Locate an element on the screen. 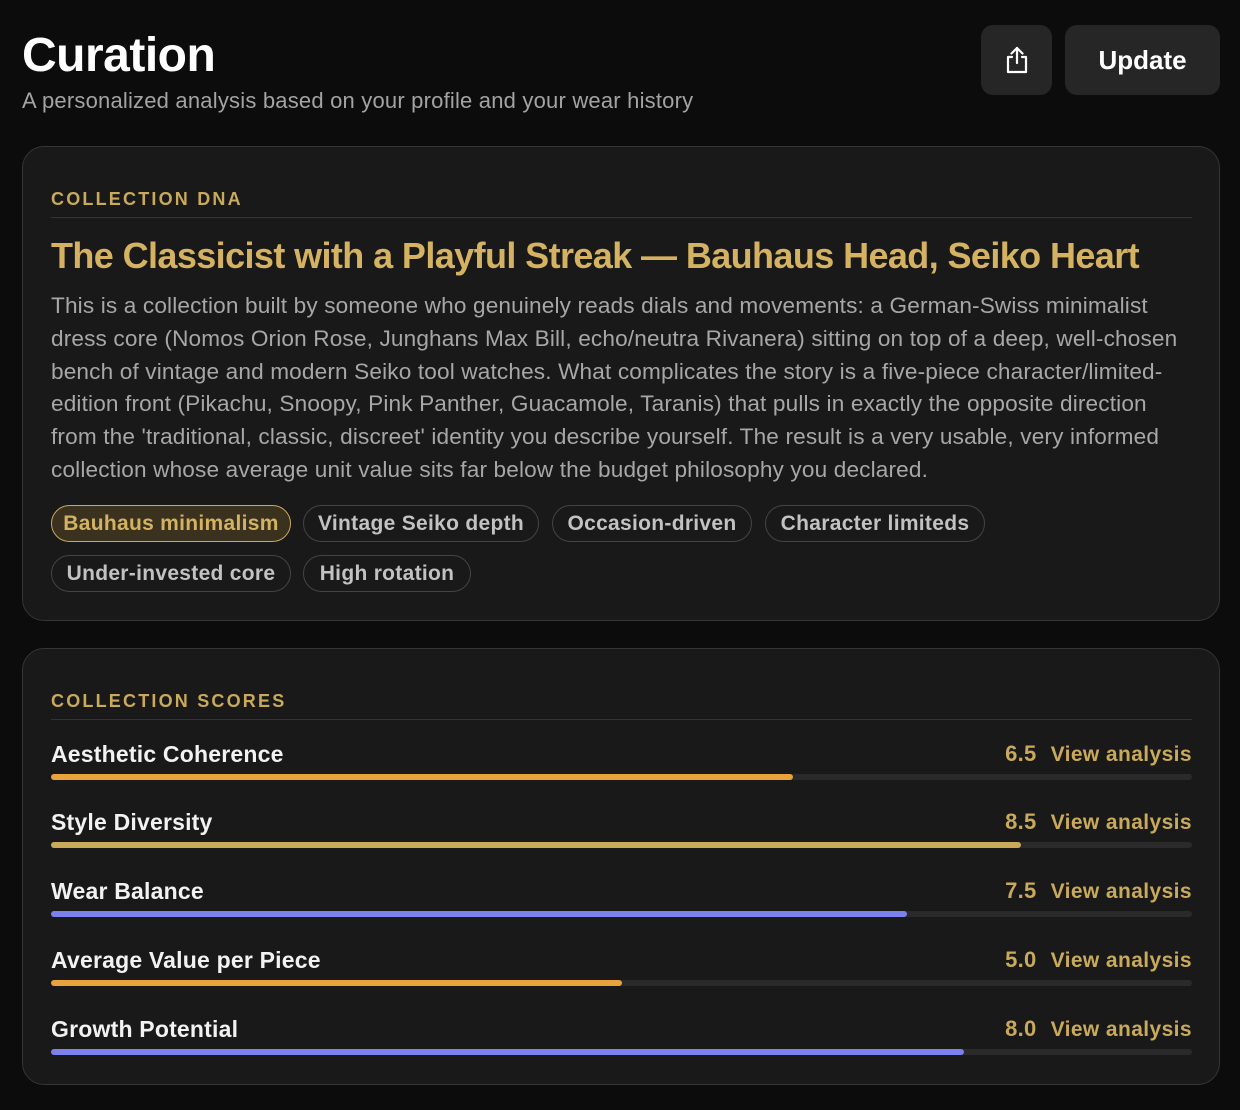 Image resolution: width=1240 pixels, height=1110 pixels. score-name: Average Value per Piece is located at coordinates (186, 960).